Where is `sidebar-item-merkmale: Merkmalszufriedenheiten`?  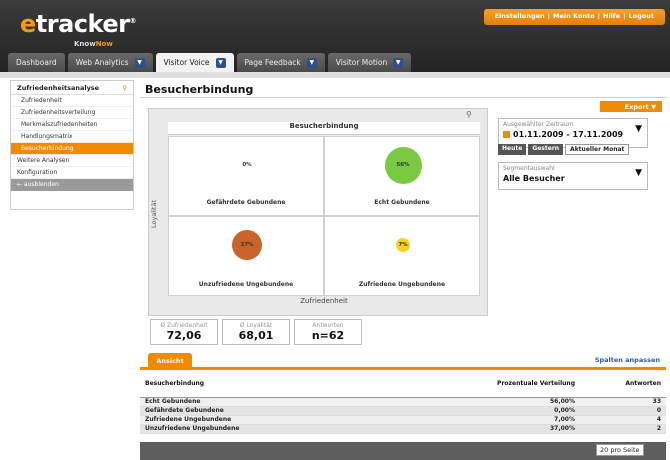 sidebar-item-merkmale: Merkmalszufriedenheiten is located at coordinates (72, 125).